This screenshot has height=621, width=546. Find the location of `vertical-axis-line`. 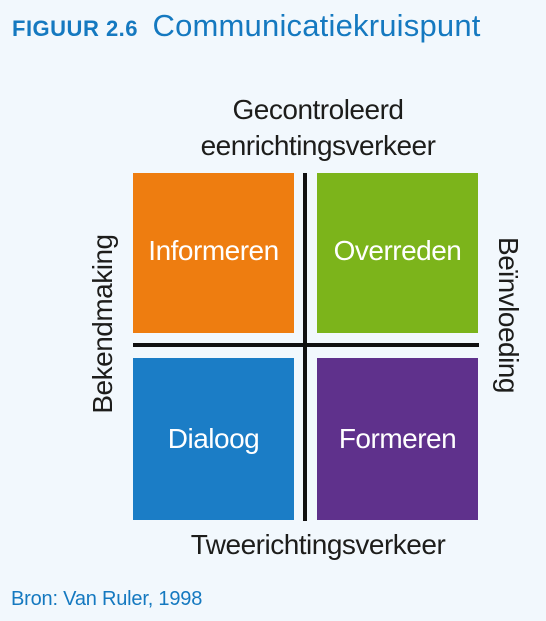

vertical-axis-line is located at coordinates (305, 347).